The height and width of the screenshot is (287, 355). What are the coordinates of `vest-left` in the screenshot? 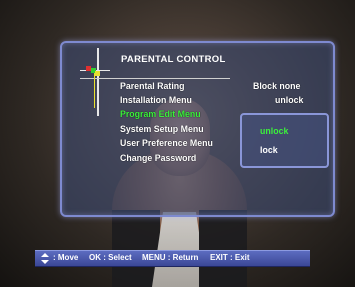 It's located at (136, 248).